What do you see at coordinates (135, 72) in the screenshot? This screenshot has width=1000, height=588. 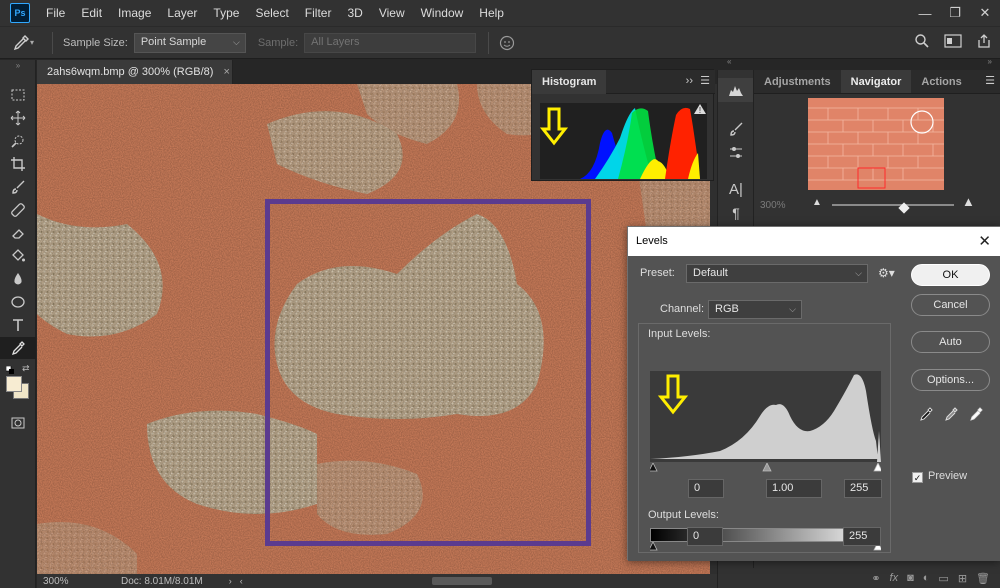 I see `document-tab: 2ahs6wqm.bmp @ 300% (RGB/8) ×` at bounding box center [135, 72].